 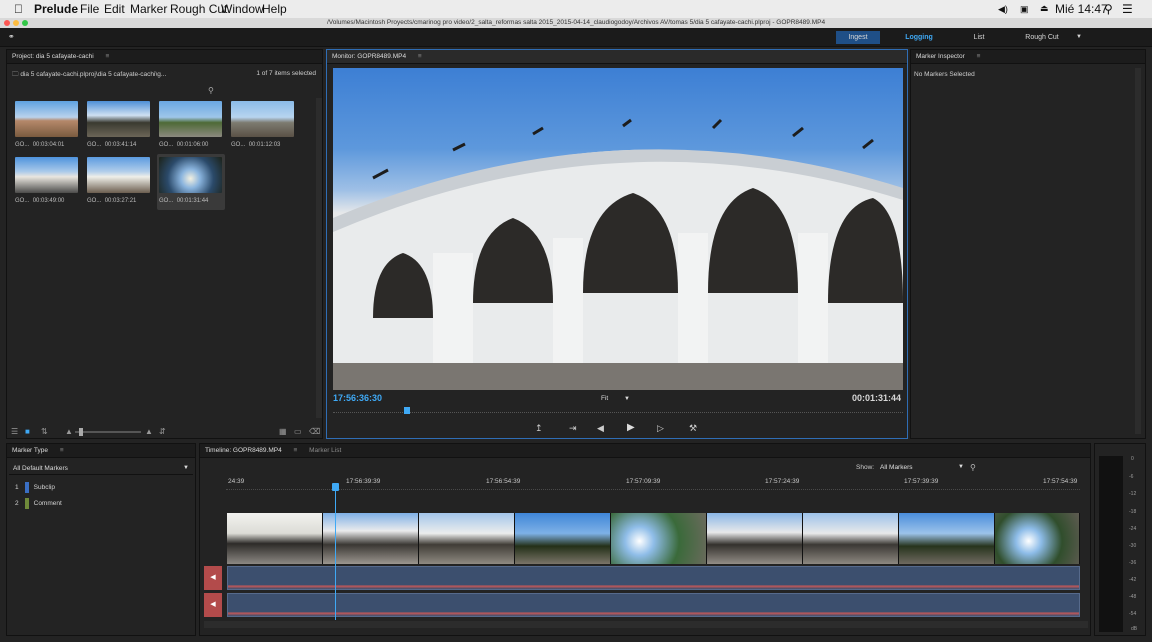 What do you see at coordinates (7, 23) in the screenshot?
I see `close-window-button` at bounding box center [7, 23].